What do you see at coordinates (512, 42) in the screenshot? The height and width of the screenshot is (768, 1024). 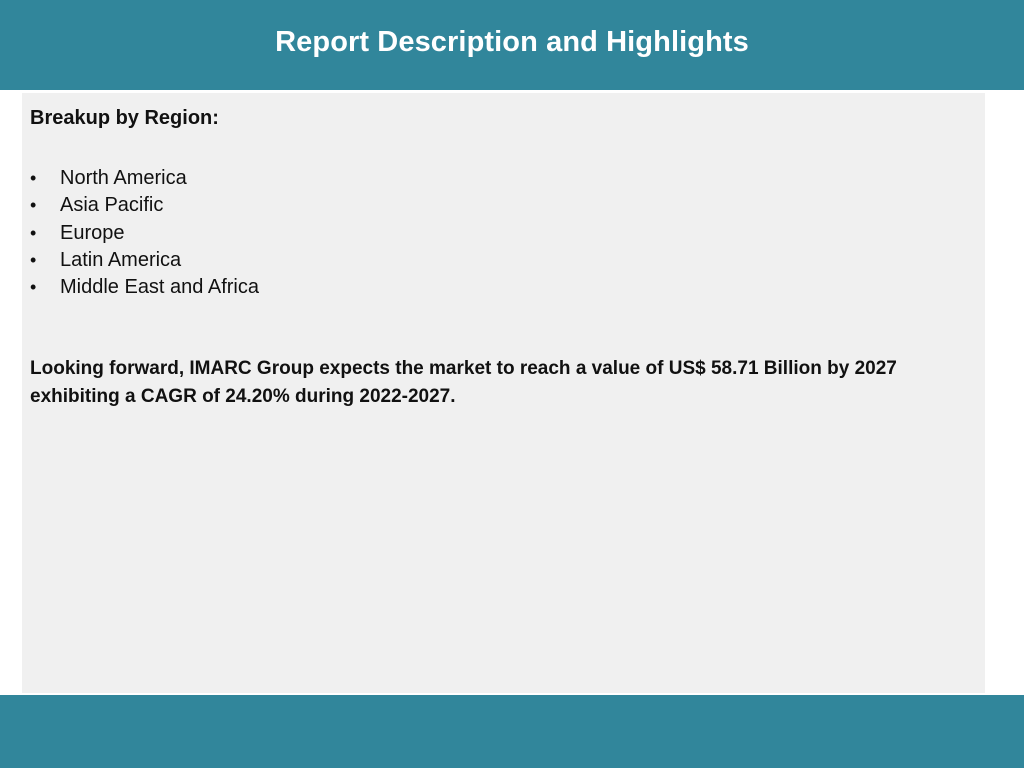 I see `slide-title: Report Description and Highlights` at bounding box center [512, 42].